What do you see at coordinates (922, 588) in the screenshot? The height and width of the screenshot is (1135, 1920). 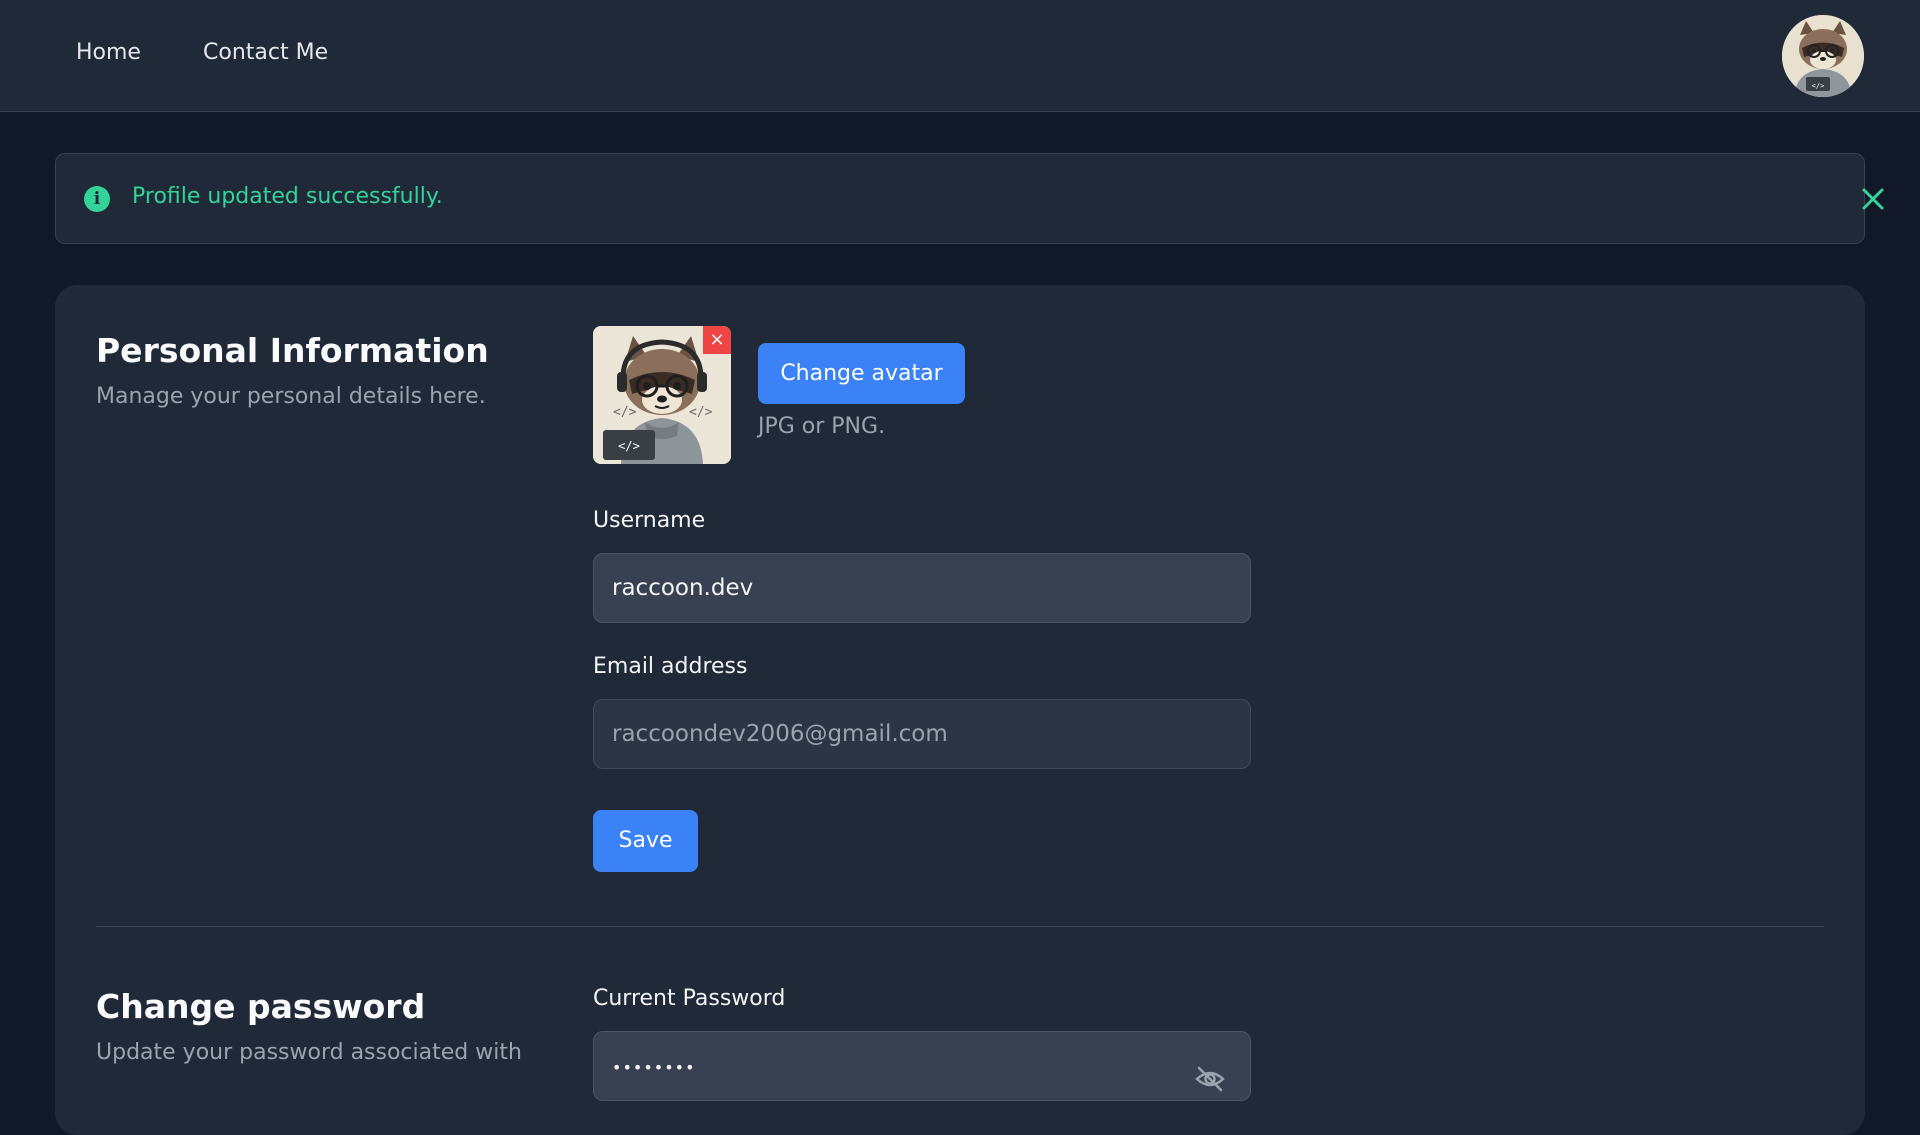 I see `username-input: raccoon.dev` at bounding box center [922, 588].